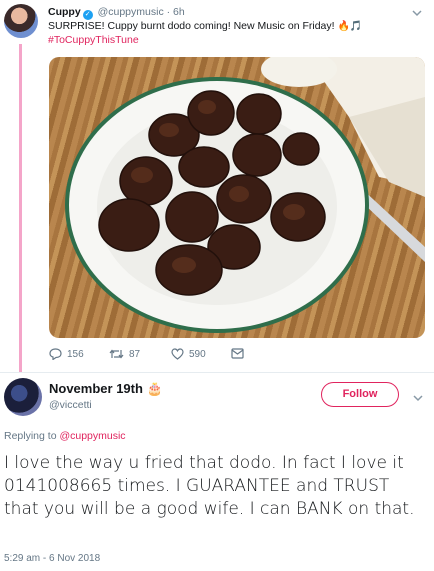 Image resolution: width=434 pixels, height=571 pixels. What do you see at coordinates (70, 405) in the screenshot?
I see `reply-author-handle: @viccetti` at bounding box center [70, 405].